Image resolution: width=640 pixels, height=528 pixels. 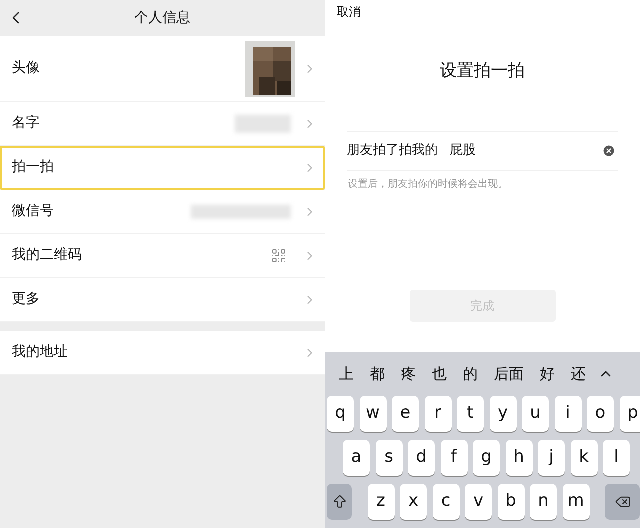 I want to click on shift-key, so click(x=339, y=502).